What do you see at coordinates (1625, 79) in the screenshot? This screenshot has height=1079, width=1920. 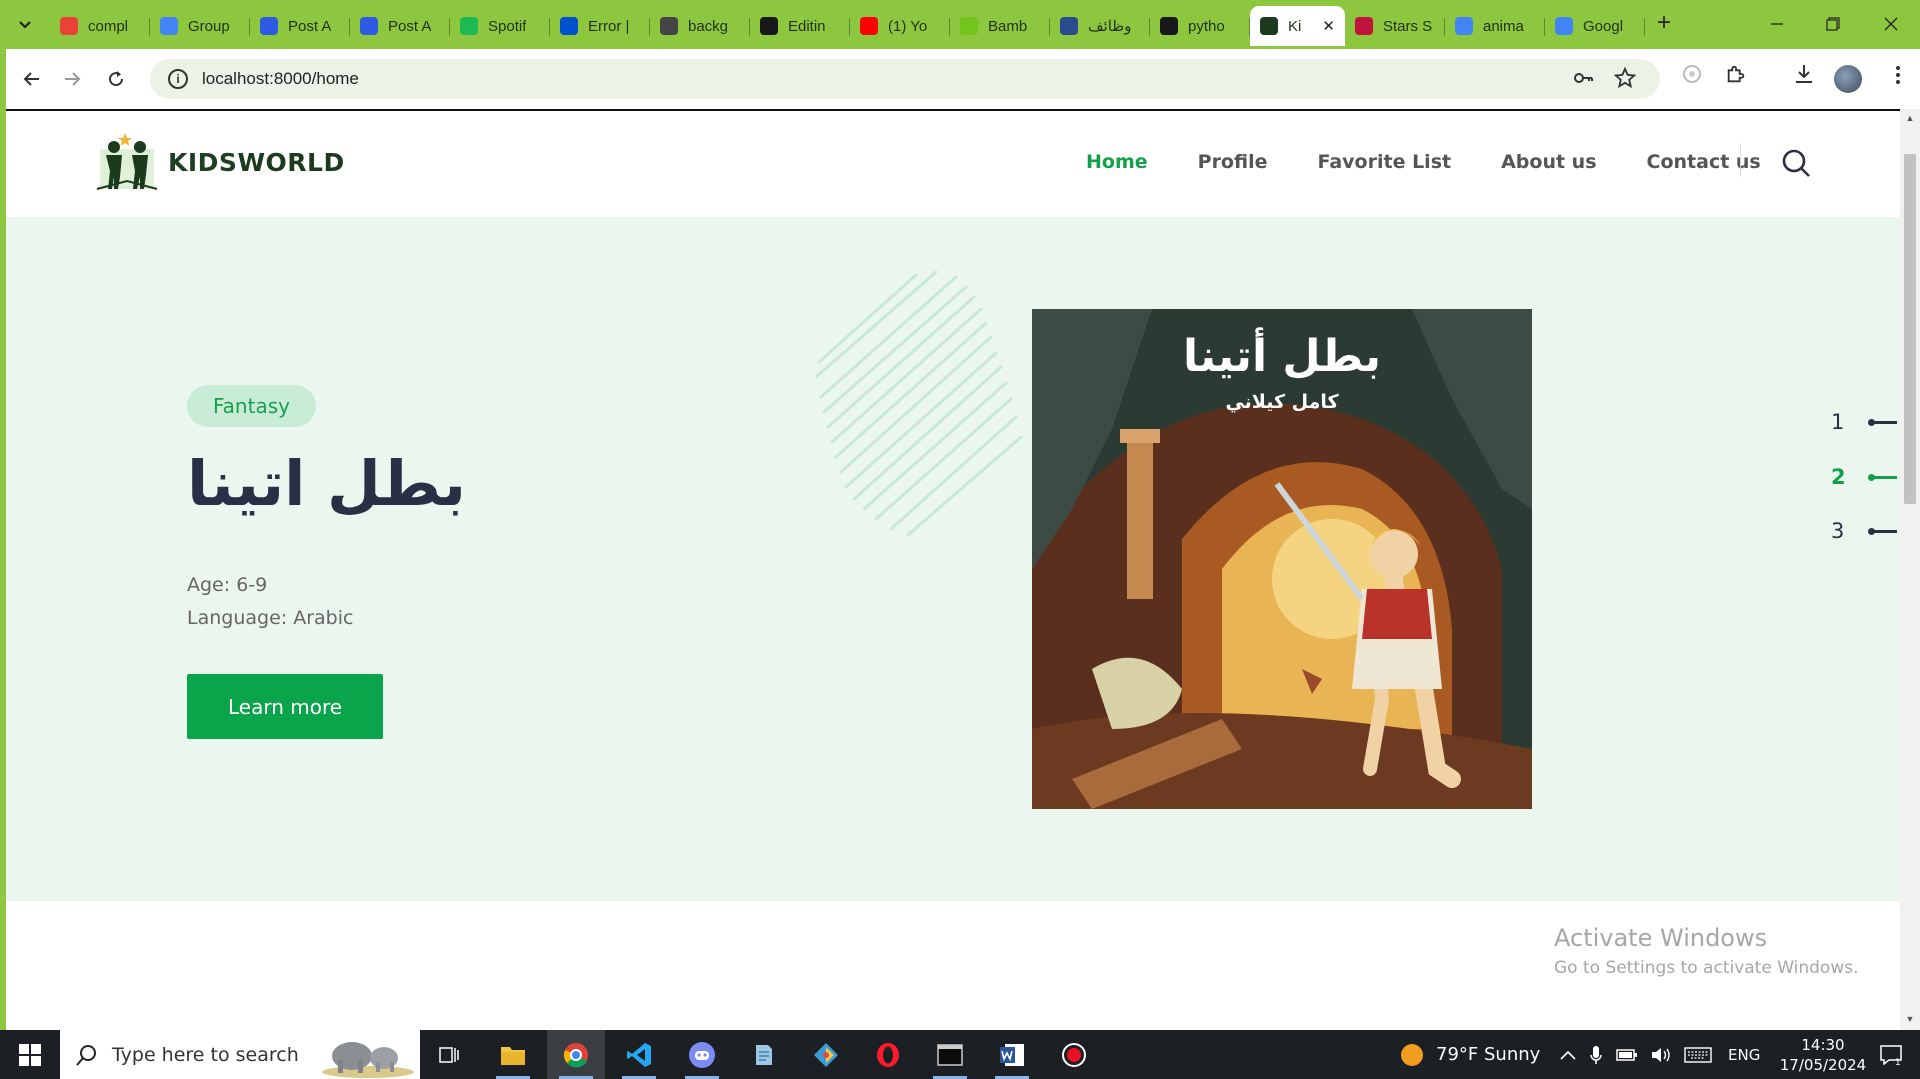 I see `bookmark-star-icon` at bounding box center [1625, 79].